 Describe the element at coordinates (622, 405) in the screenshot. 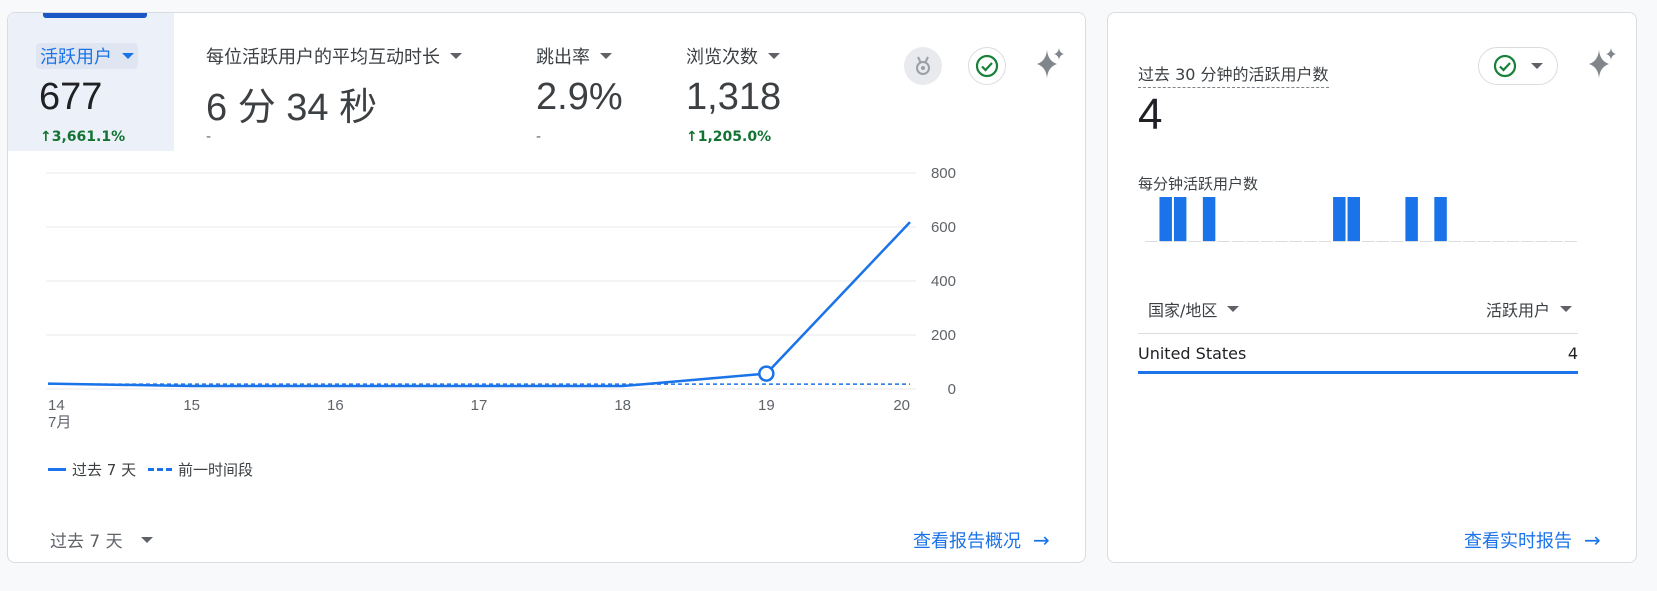

I see `x-tick-label: 18` at that location.